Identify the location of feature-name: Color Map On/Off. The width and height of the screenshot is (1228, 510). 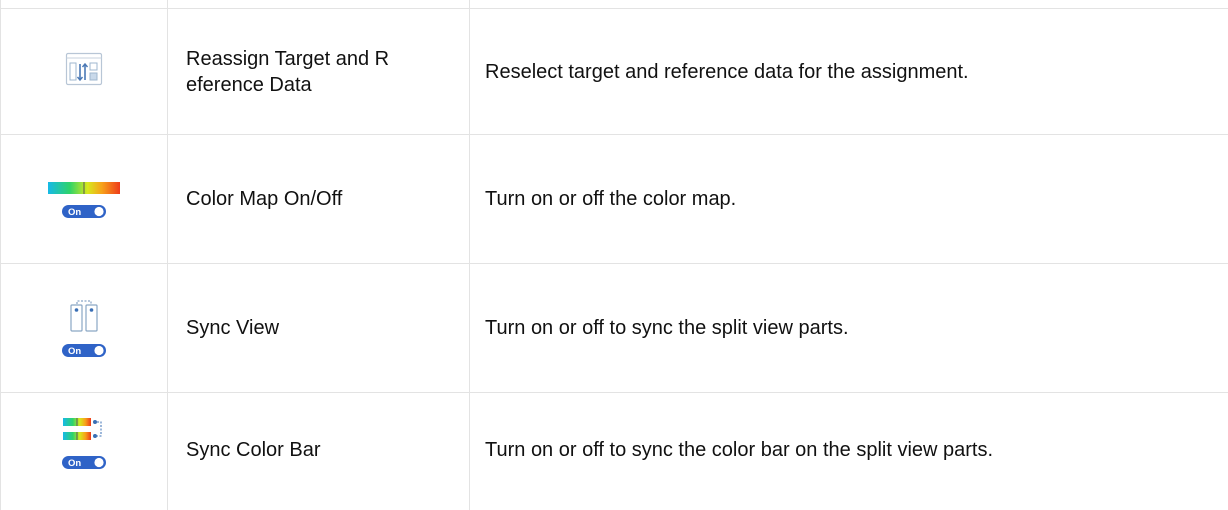
(264, 199).